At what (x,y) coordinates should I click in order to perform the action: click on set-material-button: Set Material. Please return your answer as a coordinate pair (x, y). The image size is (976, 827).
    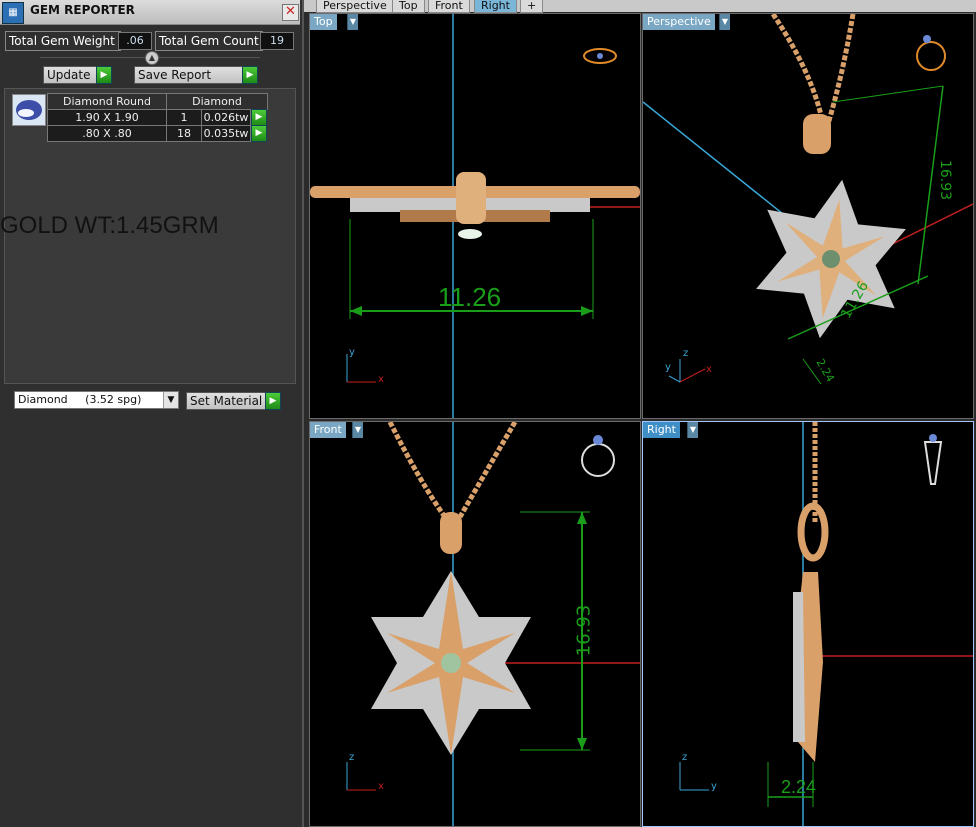
    Looking at the image, I should click on (226, 401).